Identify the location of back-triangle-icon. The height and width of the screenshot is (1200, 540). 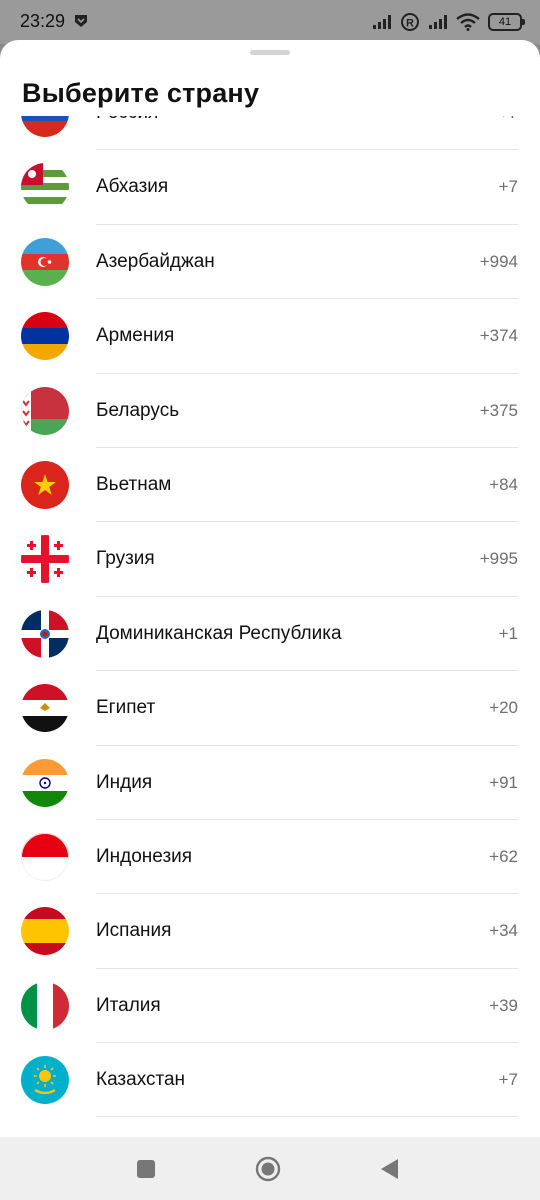
(390, 1169).